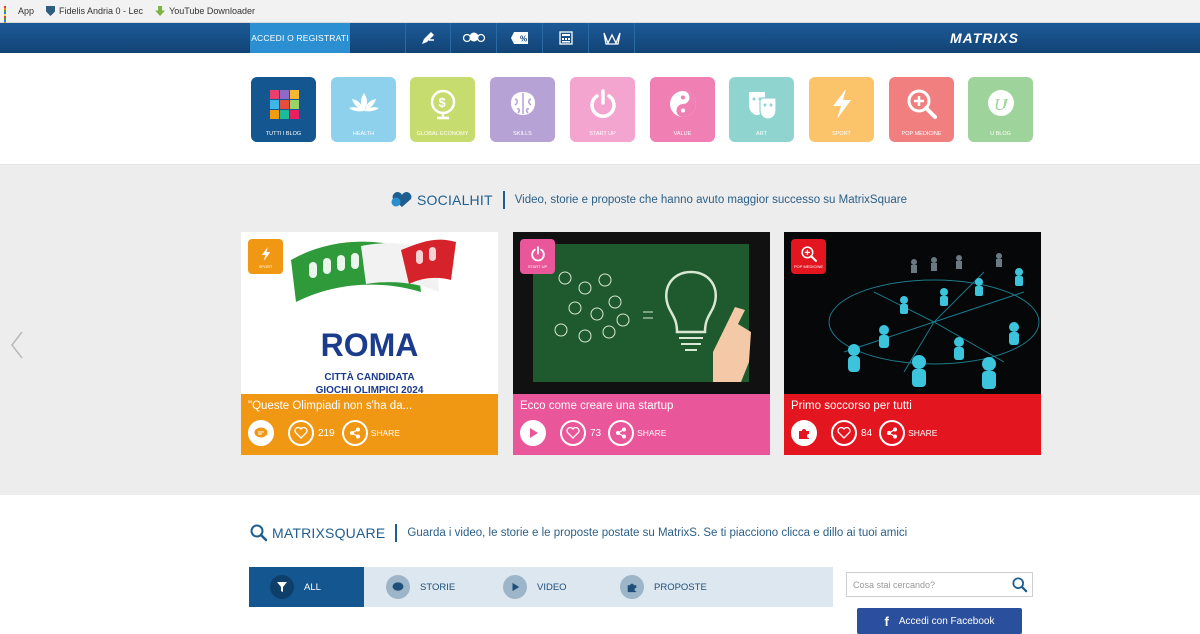 Image resolution: width=1200 pixels, height=634 pixels. I want to click on card-actions: 73 SHARE, so click(593, 433).